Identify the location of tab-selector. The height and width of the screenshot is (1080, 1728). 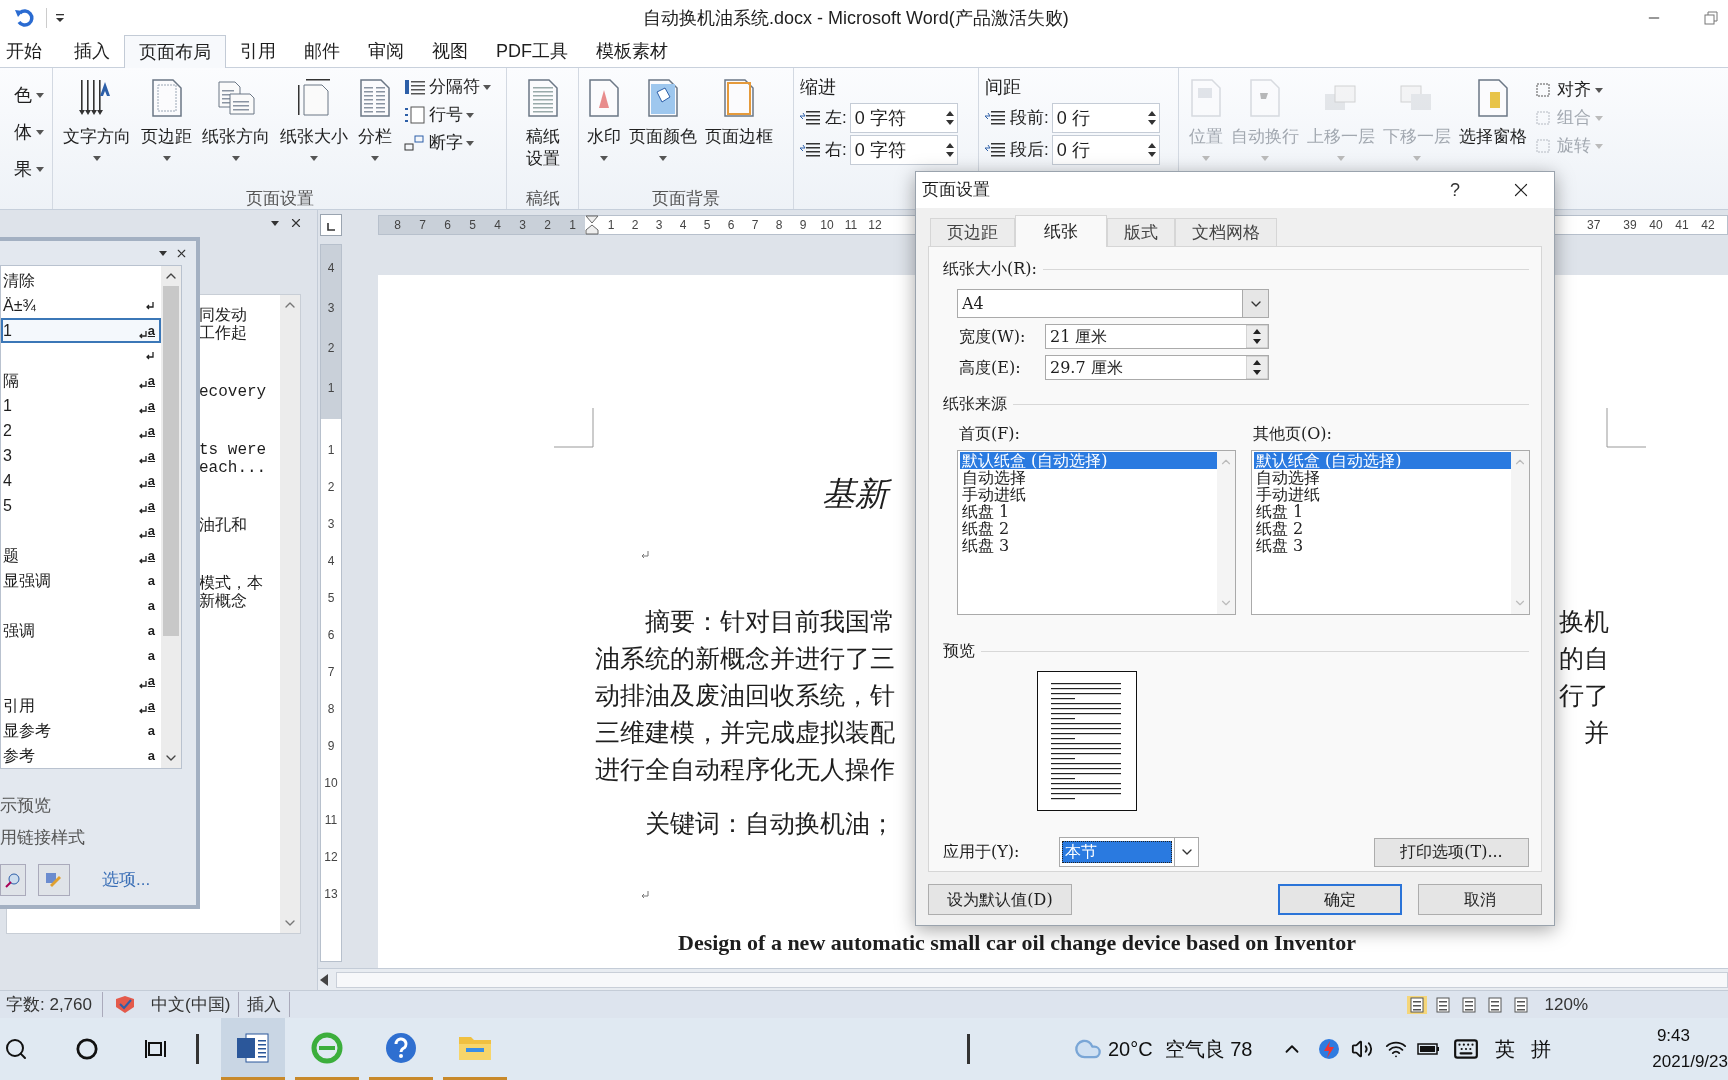
(331, 225).